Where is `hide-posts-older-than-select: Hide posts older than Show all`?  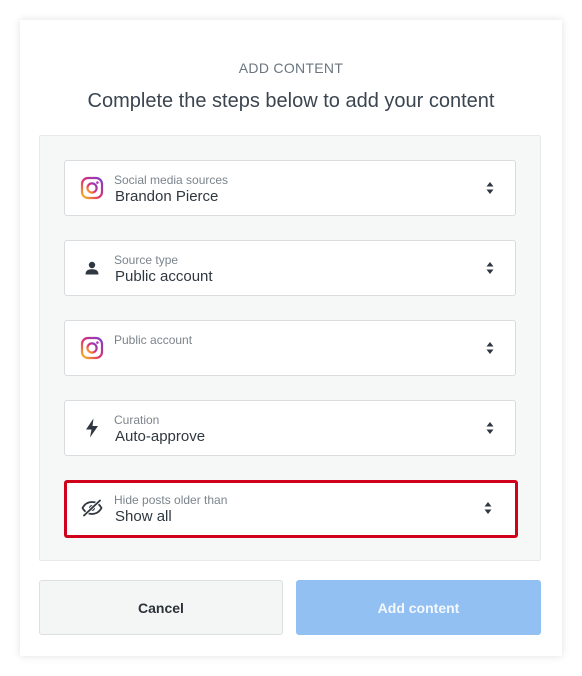
hide-posts-older-than-select: Hide posts older than Show all is located at coordinates (291, 509).